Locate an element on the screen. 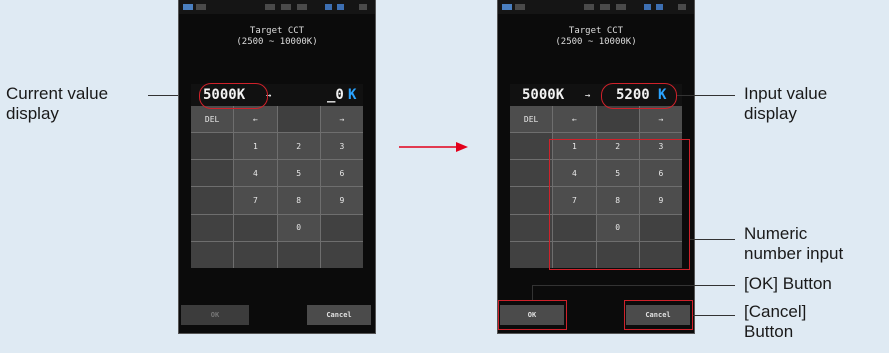 The width and height of the screenshot is (889, 353). cancel-button-label: [Cancel] Button is located at coordinates (775, 321).